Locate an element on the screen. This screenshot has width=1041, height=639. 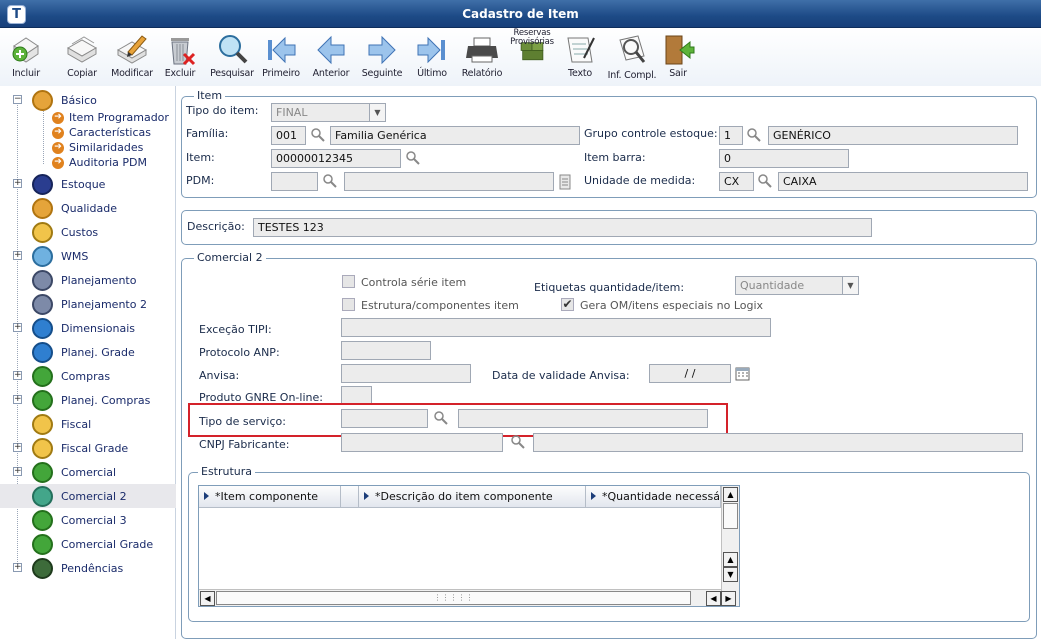
planejamento-icon is located at coordinates (42, 280).